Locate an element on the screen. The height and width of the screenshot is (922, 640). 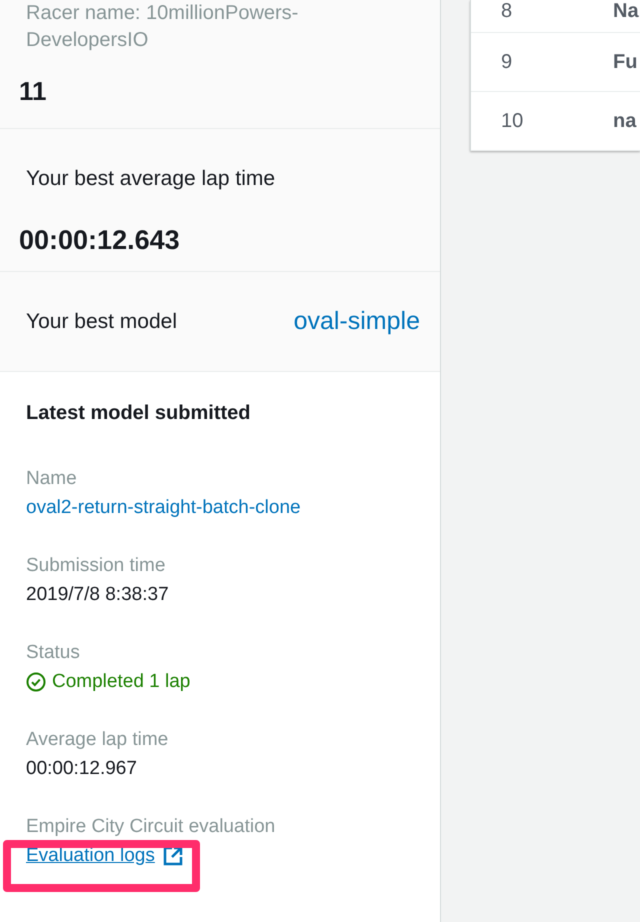
racer-name: Racer name: 10millionPowers-DevelopersIO is located at coordinates (162, 27).